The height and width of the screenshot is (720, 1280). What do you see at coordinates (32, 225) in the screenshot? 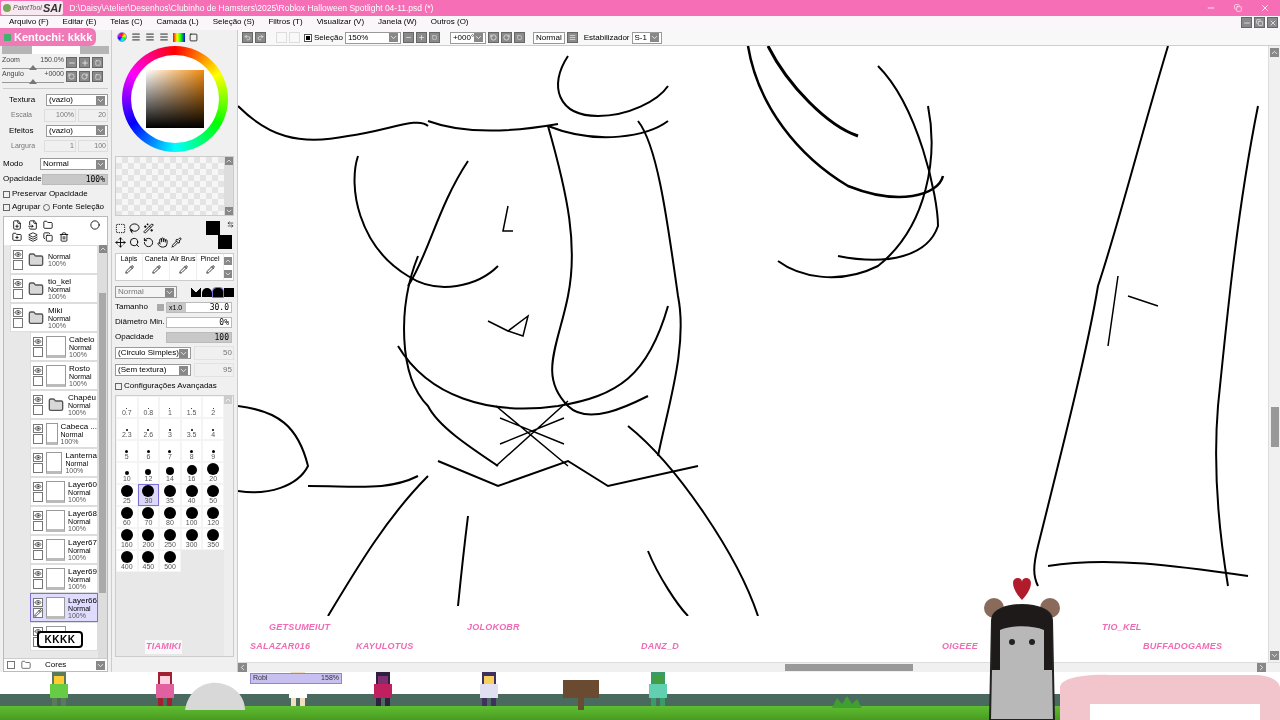
I see `new-vector-layer-icon` at bounding box center [32, 225].